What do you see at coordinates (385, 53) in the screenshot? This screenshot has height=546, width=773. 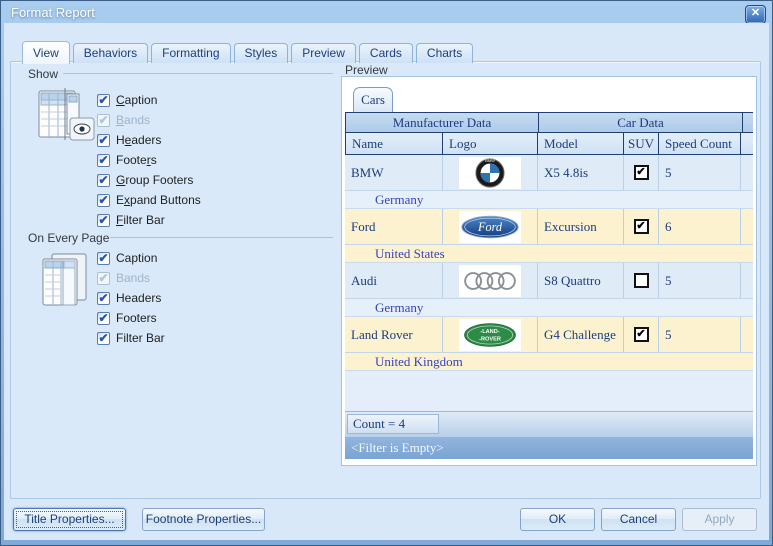 I see `tab-cards: Cards` at bounding box center [385, 53].